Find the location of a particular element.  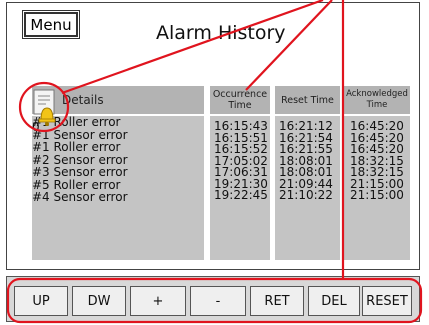

ret-button: RET is located at coordinates (277, 301).